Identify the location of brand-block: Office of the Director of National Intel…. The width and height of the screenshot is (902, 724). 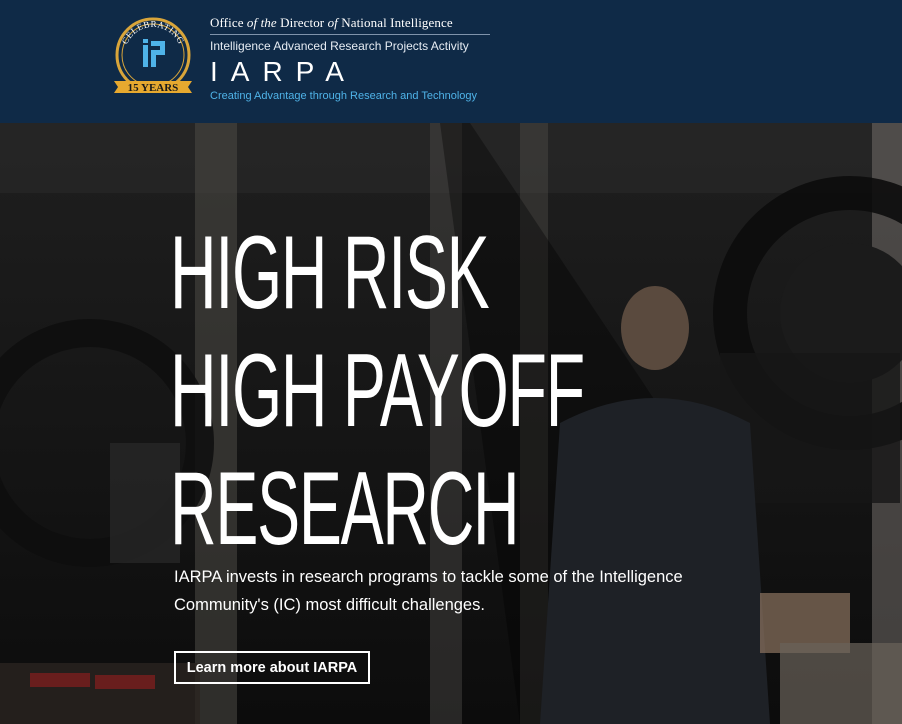
(355, 58).